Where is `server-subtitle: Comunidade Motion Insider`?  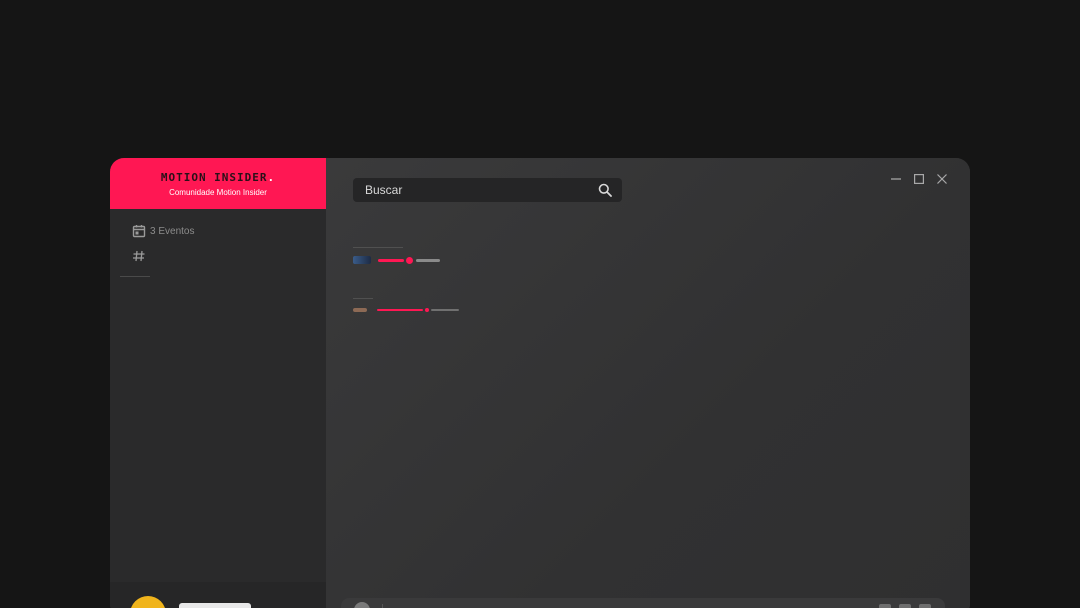 server-subtitle: Comunidade Motion Insider is located at coordinates (218, 192).